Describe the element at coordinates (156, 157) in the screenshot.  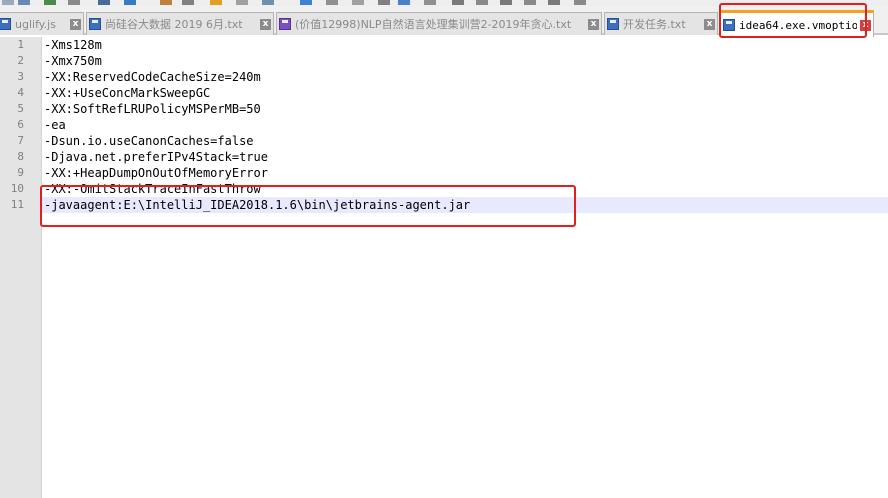
I see `code-line: -Djava.net.preferIPv4Stack=true` at that location.